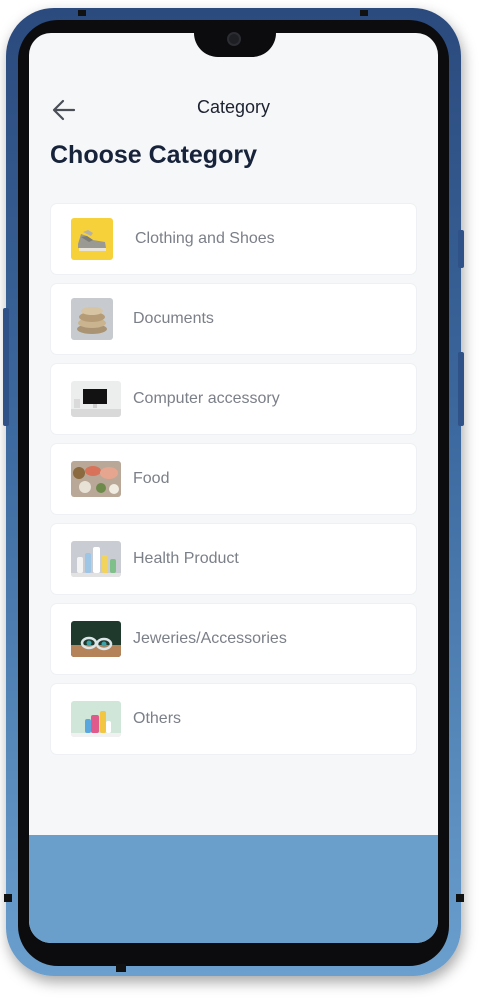 Image resolution: width=485 pixels, height=998 pixels. What do you see at coordinates (96, 719) in the screenshot?
I see `others-thumbnail` at bounding box center [96, 719].